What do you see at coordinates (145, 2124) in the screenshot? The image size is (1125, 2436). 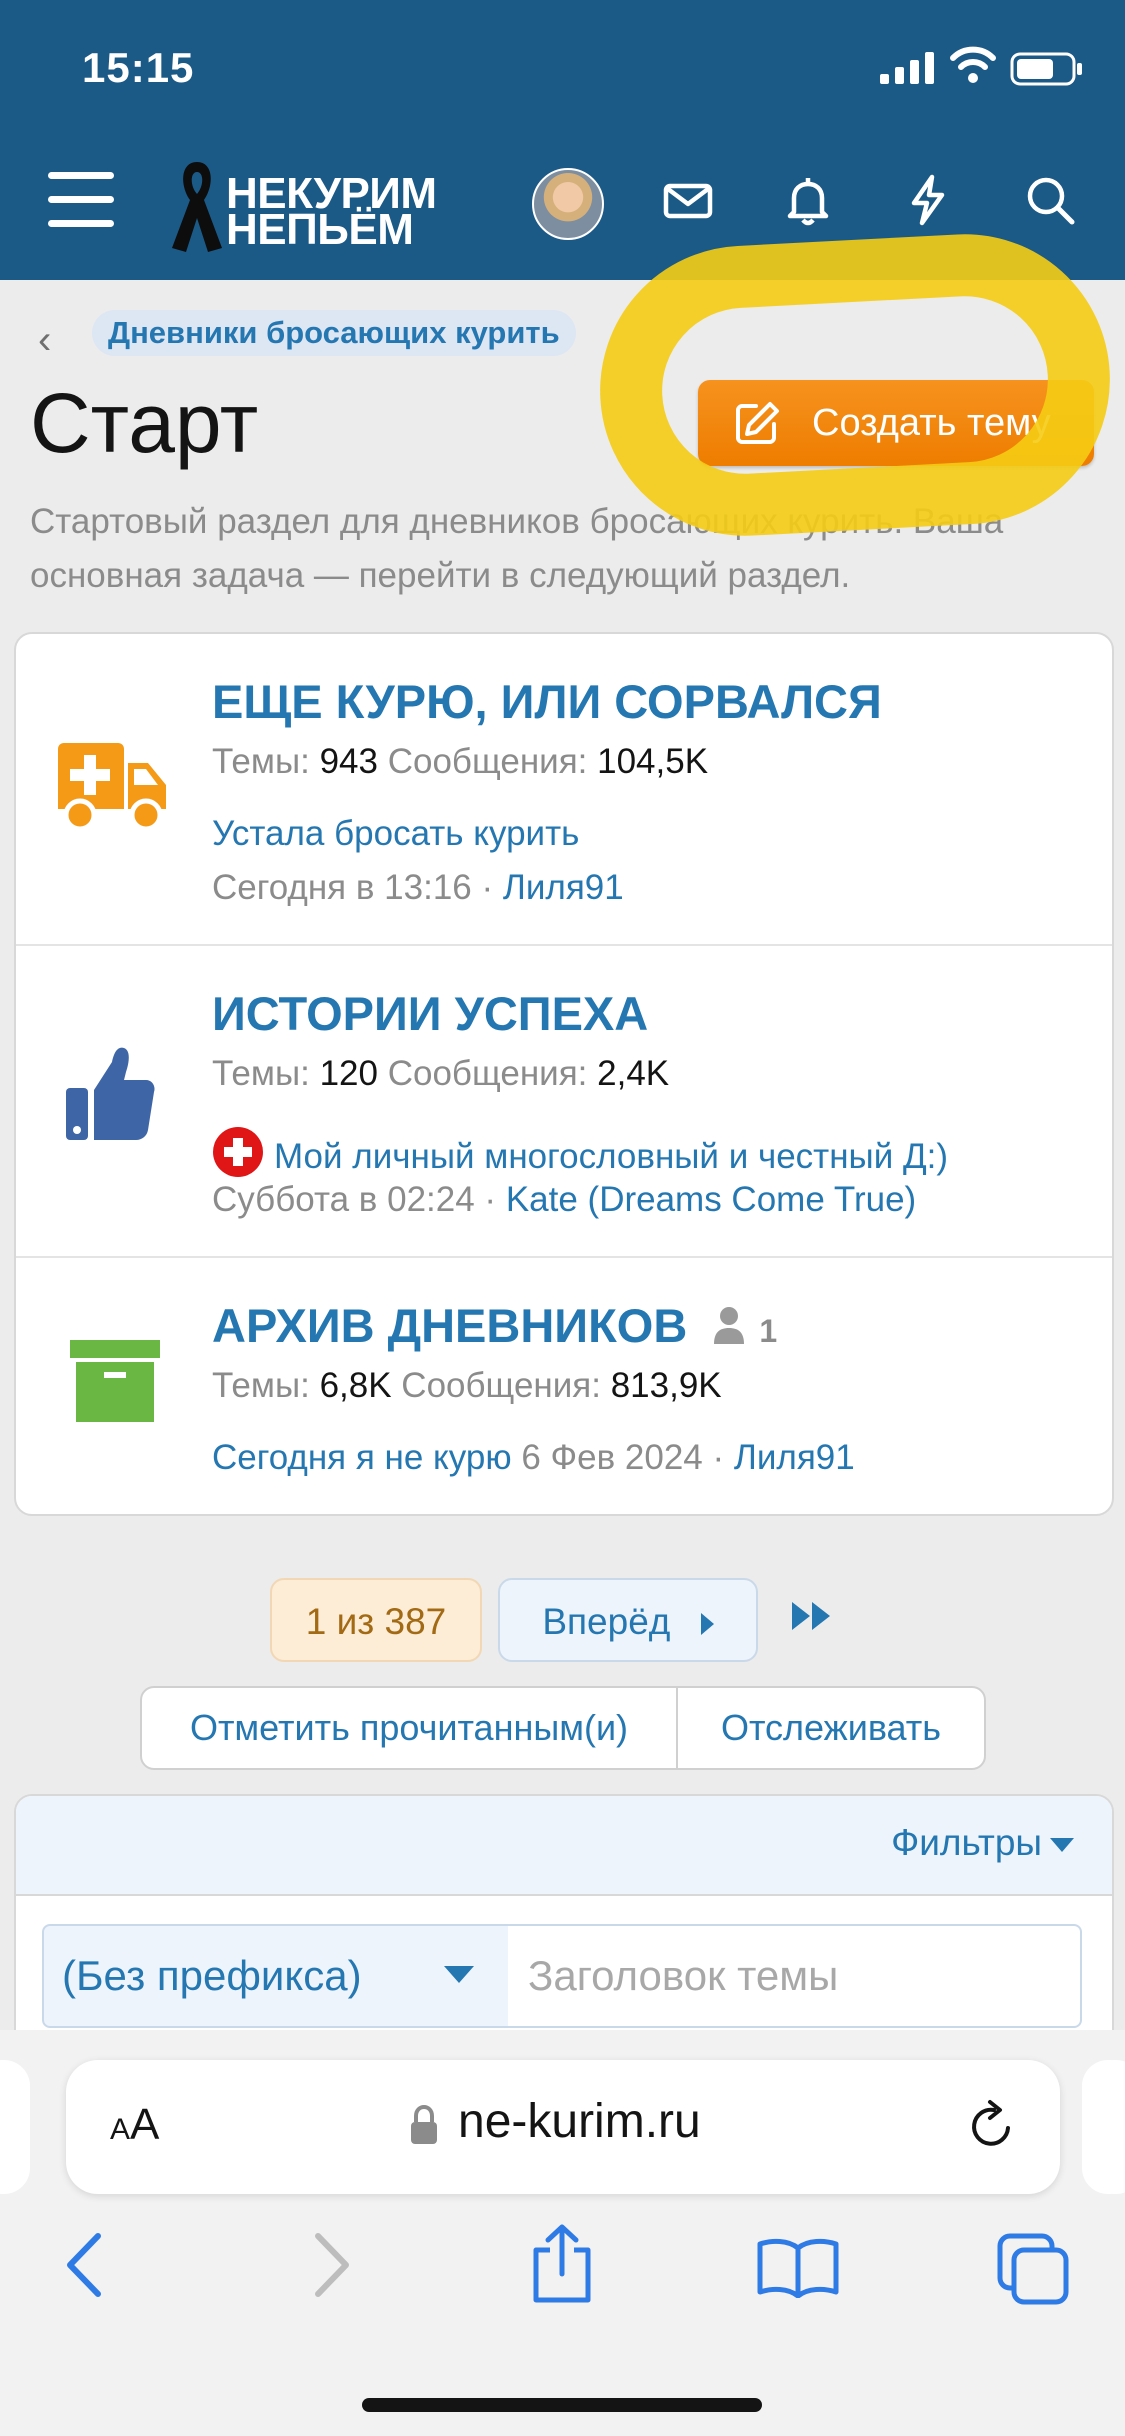 I see `aa-big: A` at bounding box center [145, 2124].